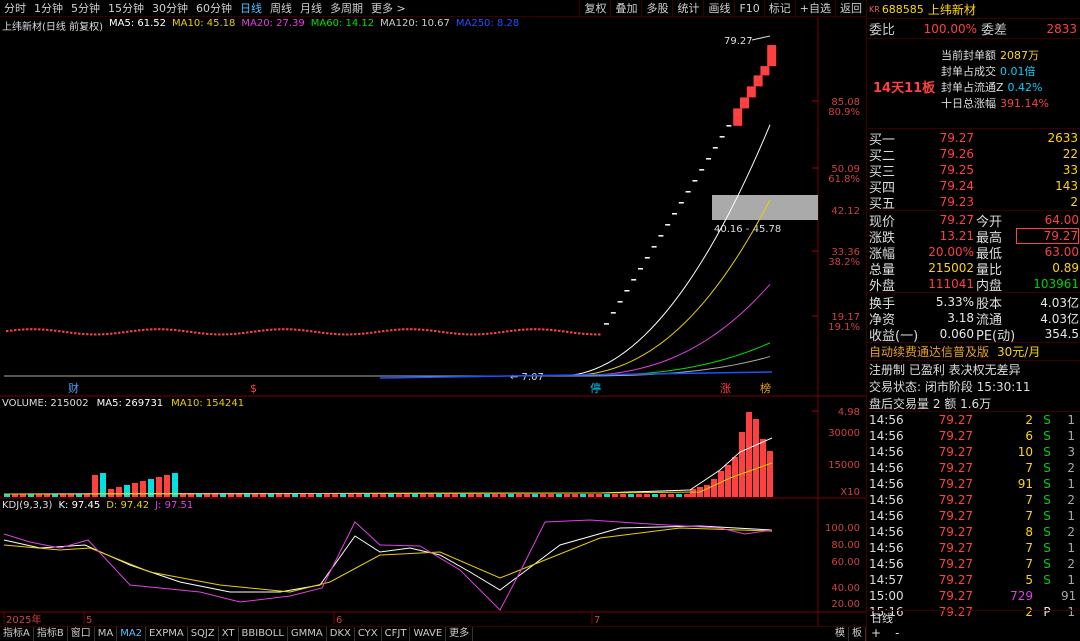  Describe the element at coordinates (263, 634) in the screenshot. I see `indicator-tab-8: BBIBOLL` at that location.